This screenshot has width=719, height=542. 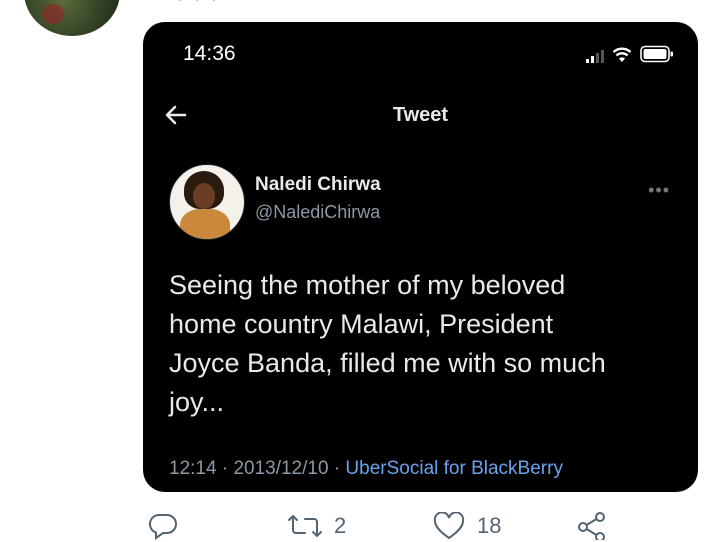 I want to click on page-title: Tweet, so click(x=420, y=115).